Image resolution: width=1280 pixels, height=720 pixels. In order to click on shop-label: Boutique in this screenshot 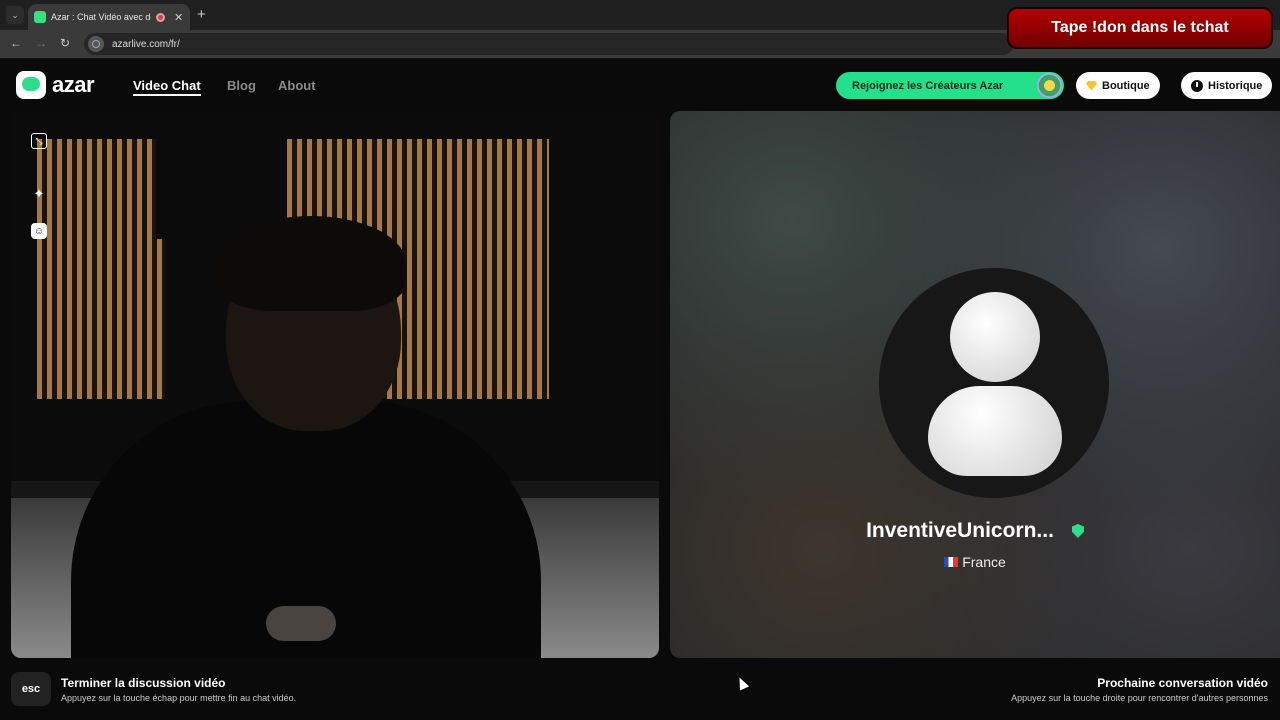, I will do `click(1126, 85)`.